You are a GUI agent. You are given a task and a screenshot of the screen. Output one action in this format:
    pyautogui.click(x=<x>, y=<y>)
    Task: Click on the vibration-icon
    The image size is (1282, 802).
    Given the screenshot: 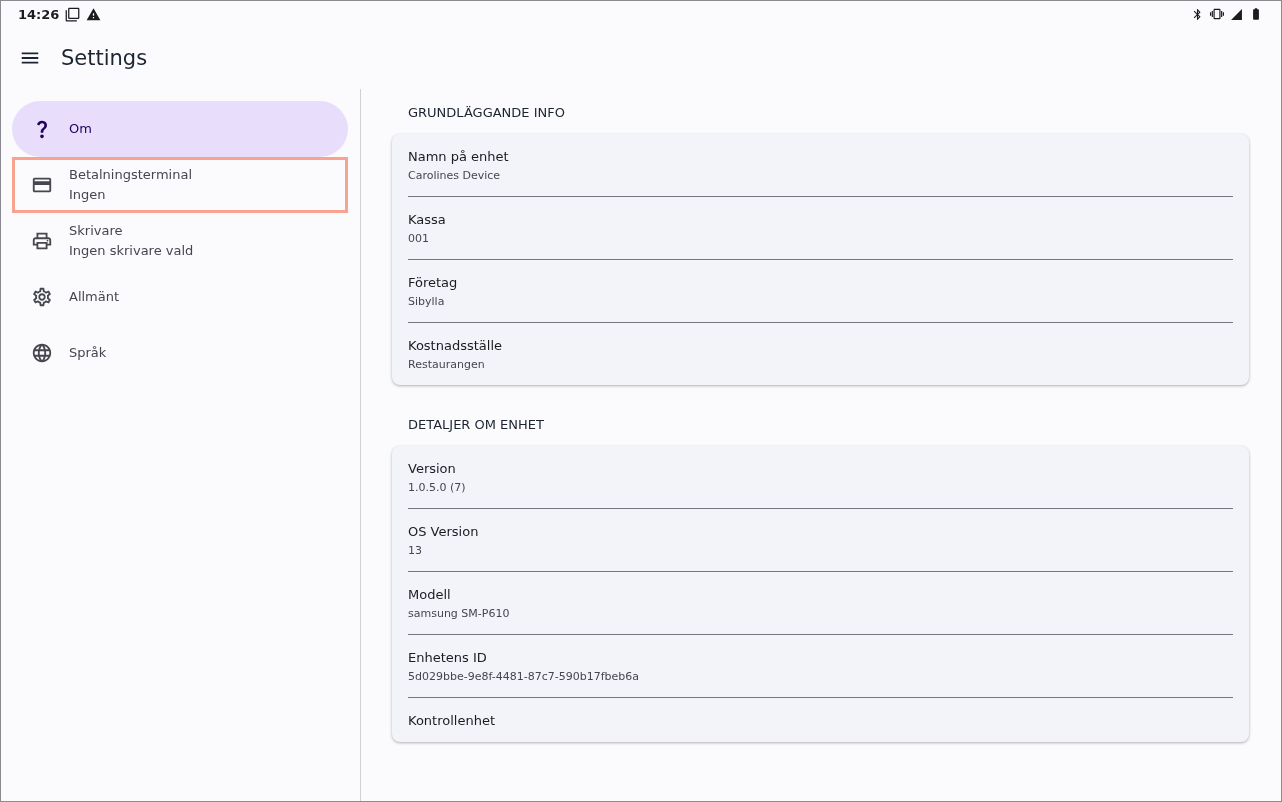 What is the action you would take?
    pyautogui.click(x=1217, y=14)
    